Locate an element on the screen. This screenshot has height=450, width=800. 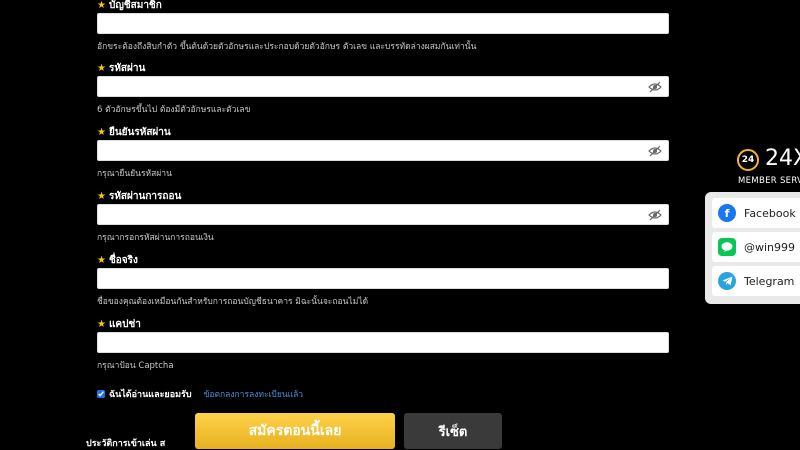
field-captcha: ★ แคปช่า กรุณาป้อน Captcha is located at coordinates (383, 345).